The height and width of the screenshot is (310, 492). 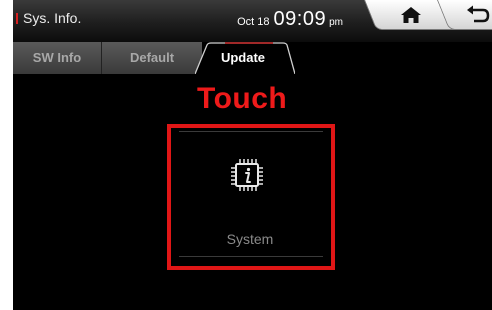 What do you see at coordinates (57, 58) in the screenshot?
I see `tab-sw-info: SW Info` at bounding box center [57, 58].